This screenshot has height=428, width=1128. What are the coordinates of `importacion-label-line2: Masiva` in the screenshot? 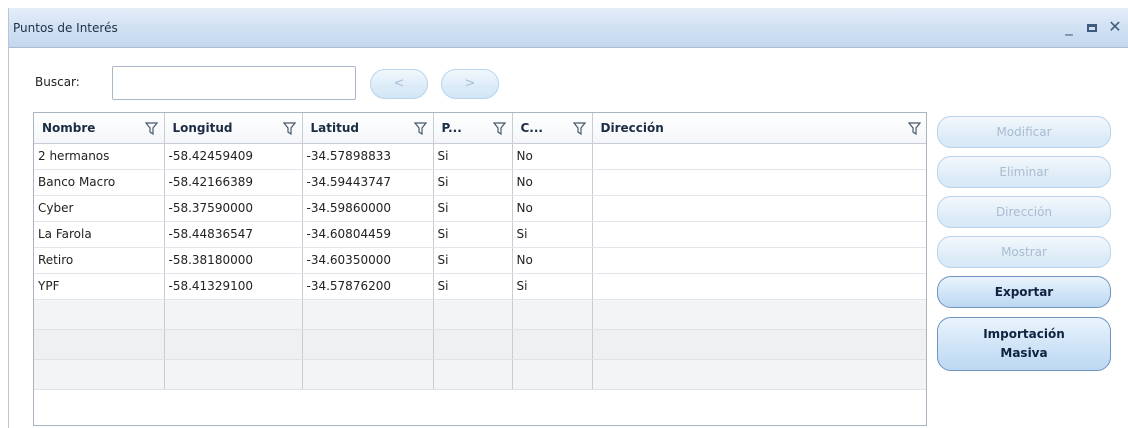 It's located at (1024, 353).